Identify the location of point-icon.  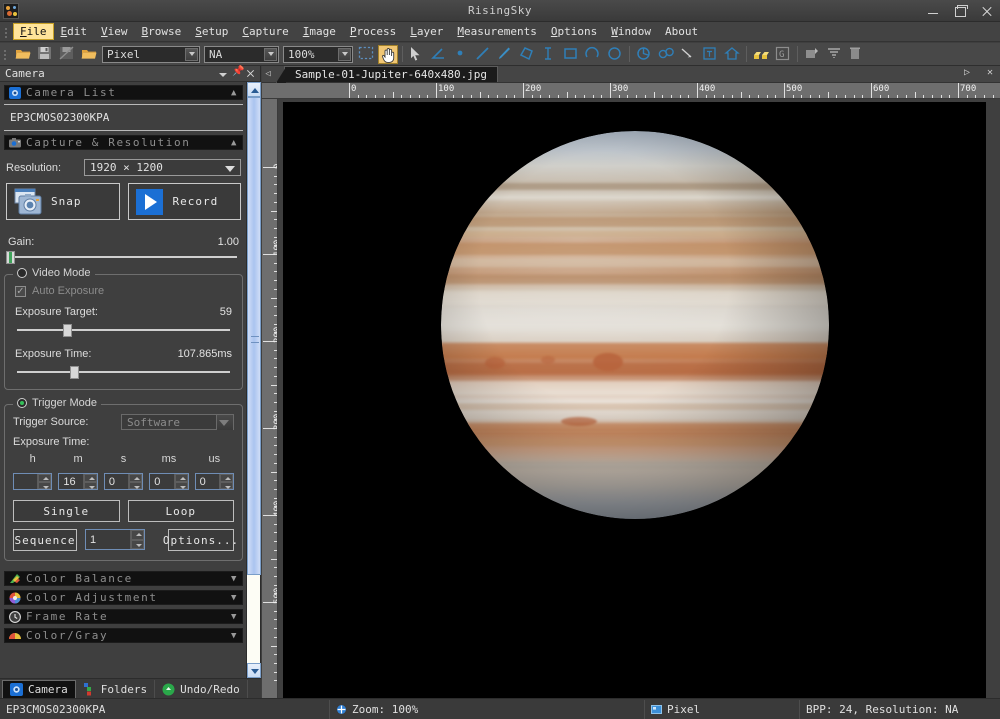
(461, 54).